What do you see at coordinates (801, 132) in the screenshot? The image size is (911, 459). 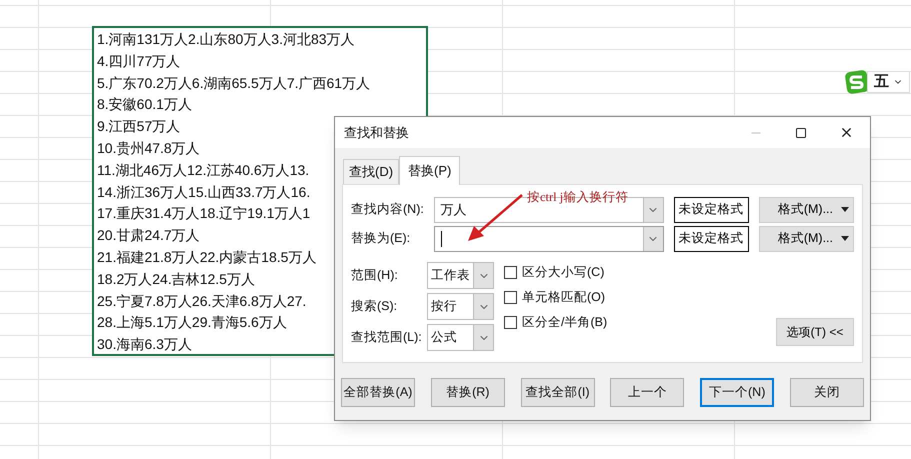 I see `maximize-icon` at bounding box center [801, 132].